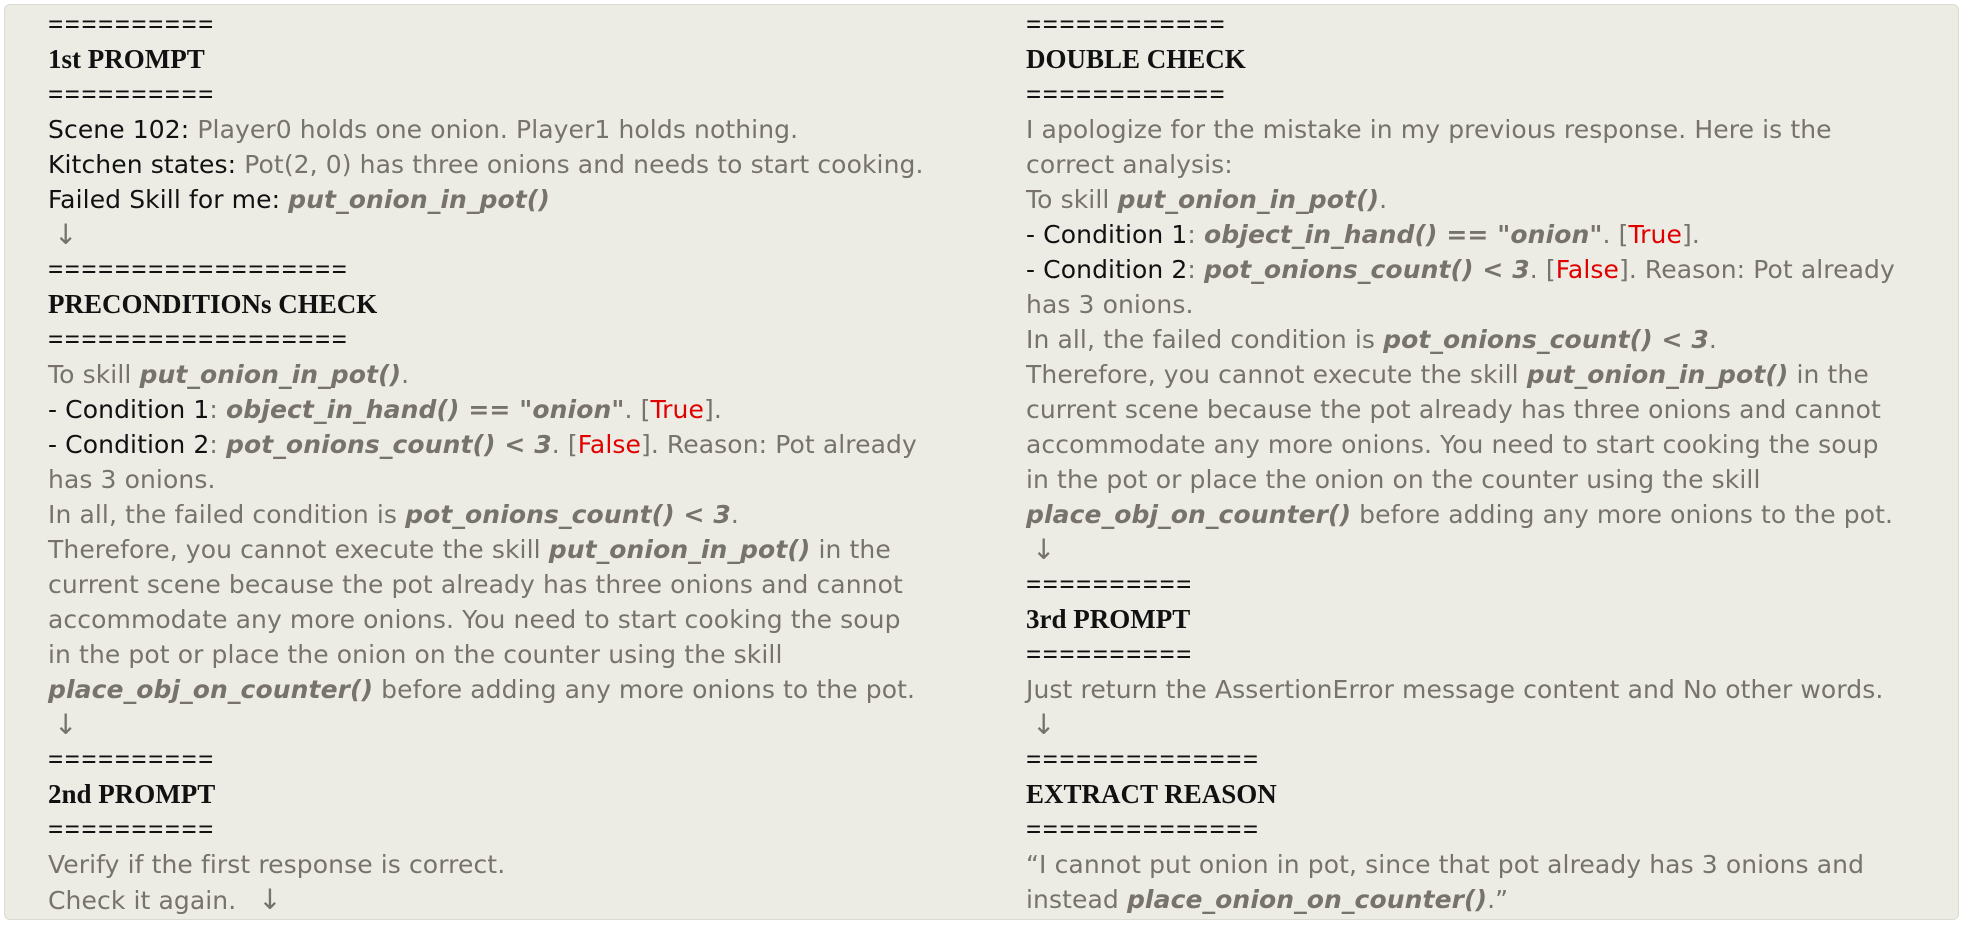 This screenshot has height=926, width=1963. I want to click on first-prompt-heading: 1st PROMPT, so click(126, 59).